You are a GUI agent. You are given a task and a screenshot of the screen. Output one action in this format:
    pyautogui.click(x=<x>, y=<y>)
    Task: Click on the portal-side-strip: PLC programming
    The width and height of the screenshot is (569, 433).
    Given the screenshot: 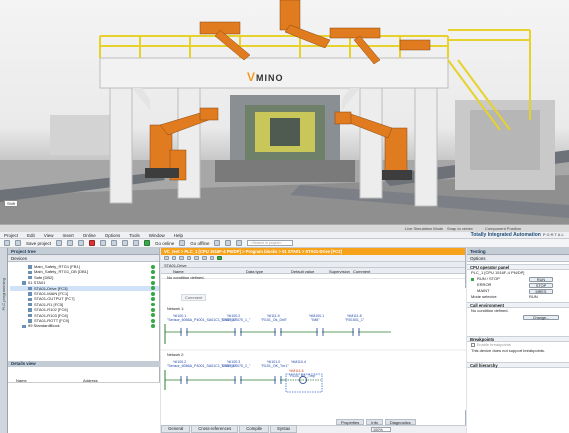 What is the action you would take?
    pyautogui.click(x=4, y=340)
    